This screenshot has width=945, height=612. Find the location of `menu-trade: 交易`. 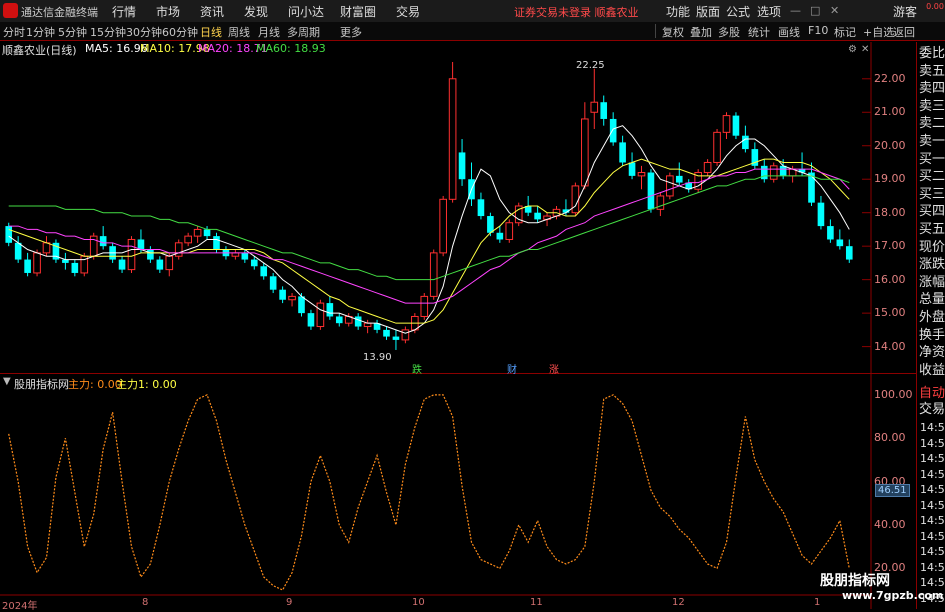

menu-trade: 交易 is located at coordinates (408, 11).